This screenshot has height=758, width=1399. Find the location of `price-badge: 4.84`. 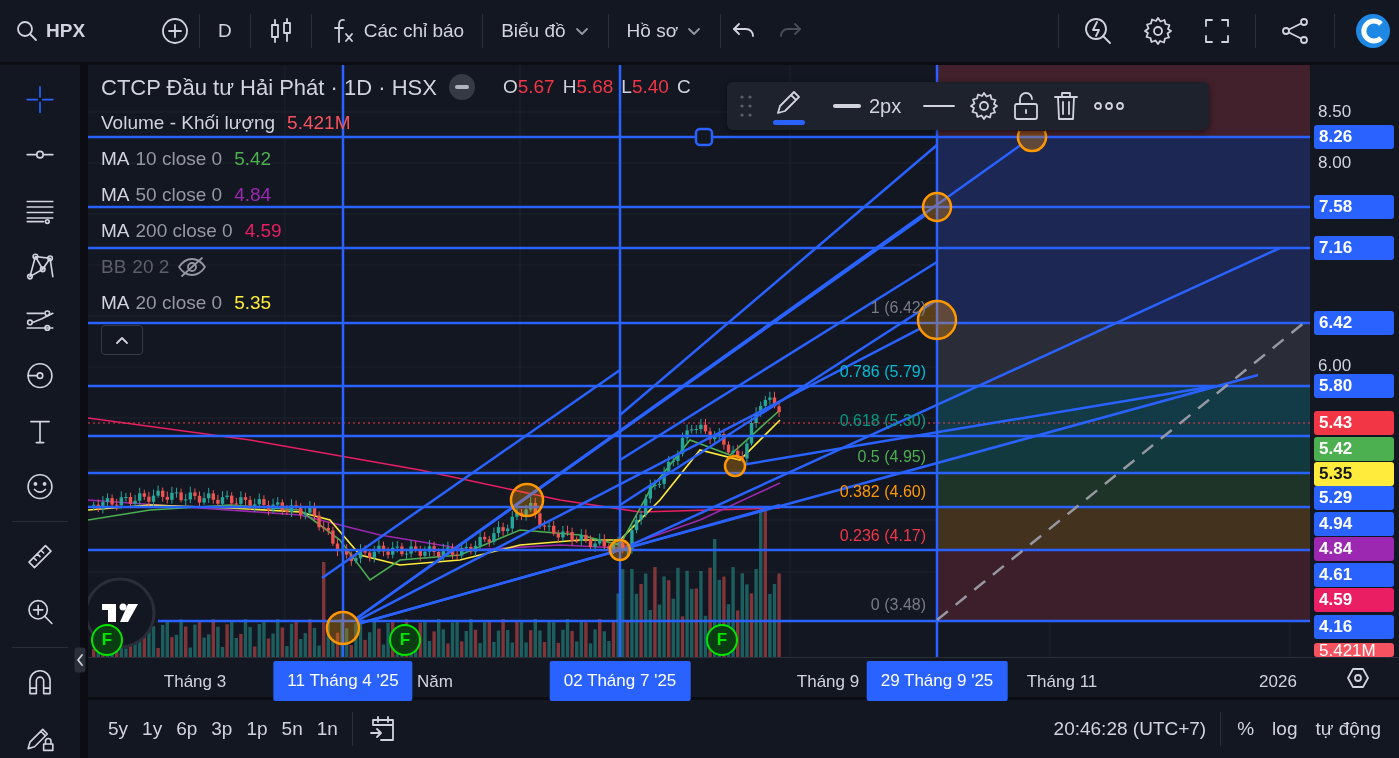

price-badge: 4.84 is located at coordinates (1354, 549).